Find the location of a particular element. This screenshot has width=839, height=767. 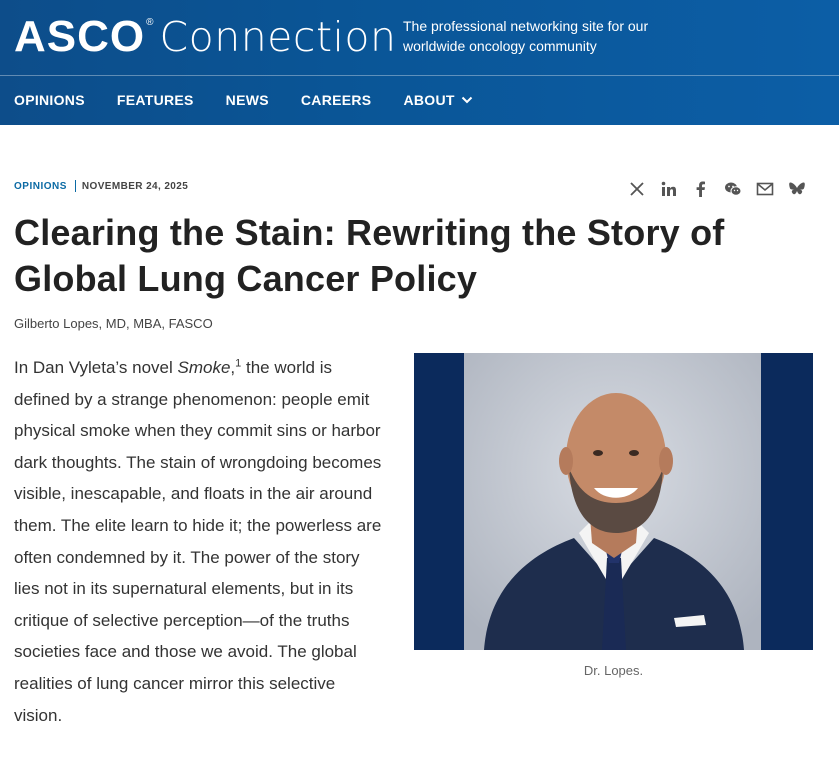

nav-item-careers: CAREERS is located at coordinates (336, 100).